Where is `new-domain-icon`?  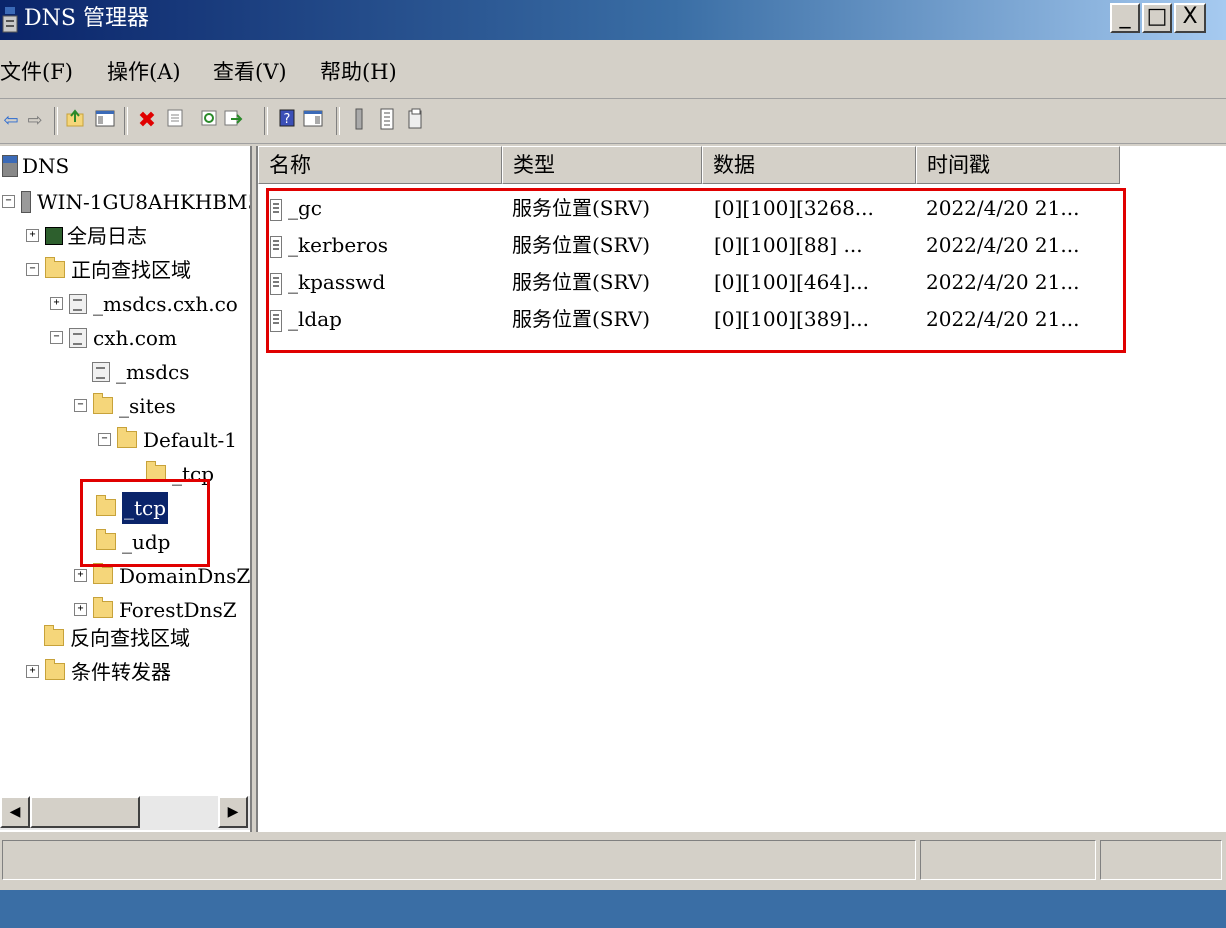
new-domain-icon is located at coordinates (415, 121).